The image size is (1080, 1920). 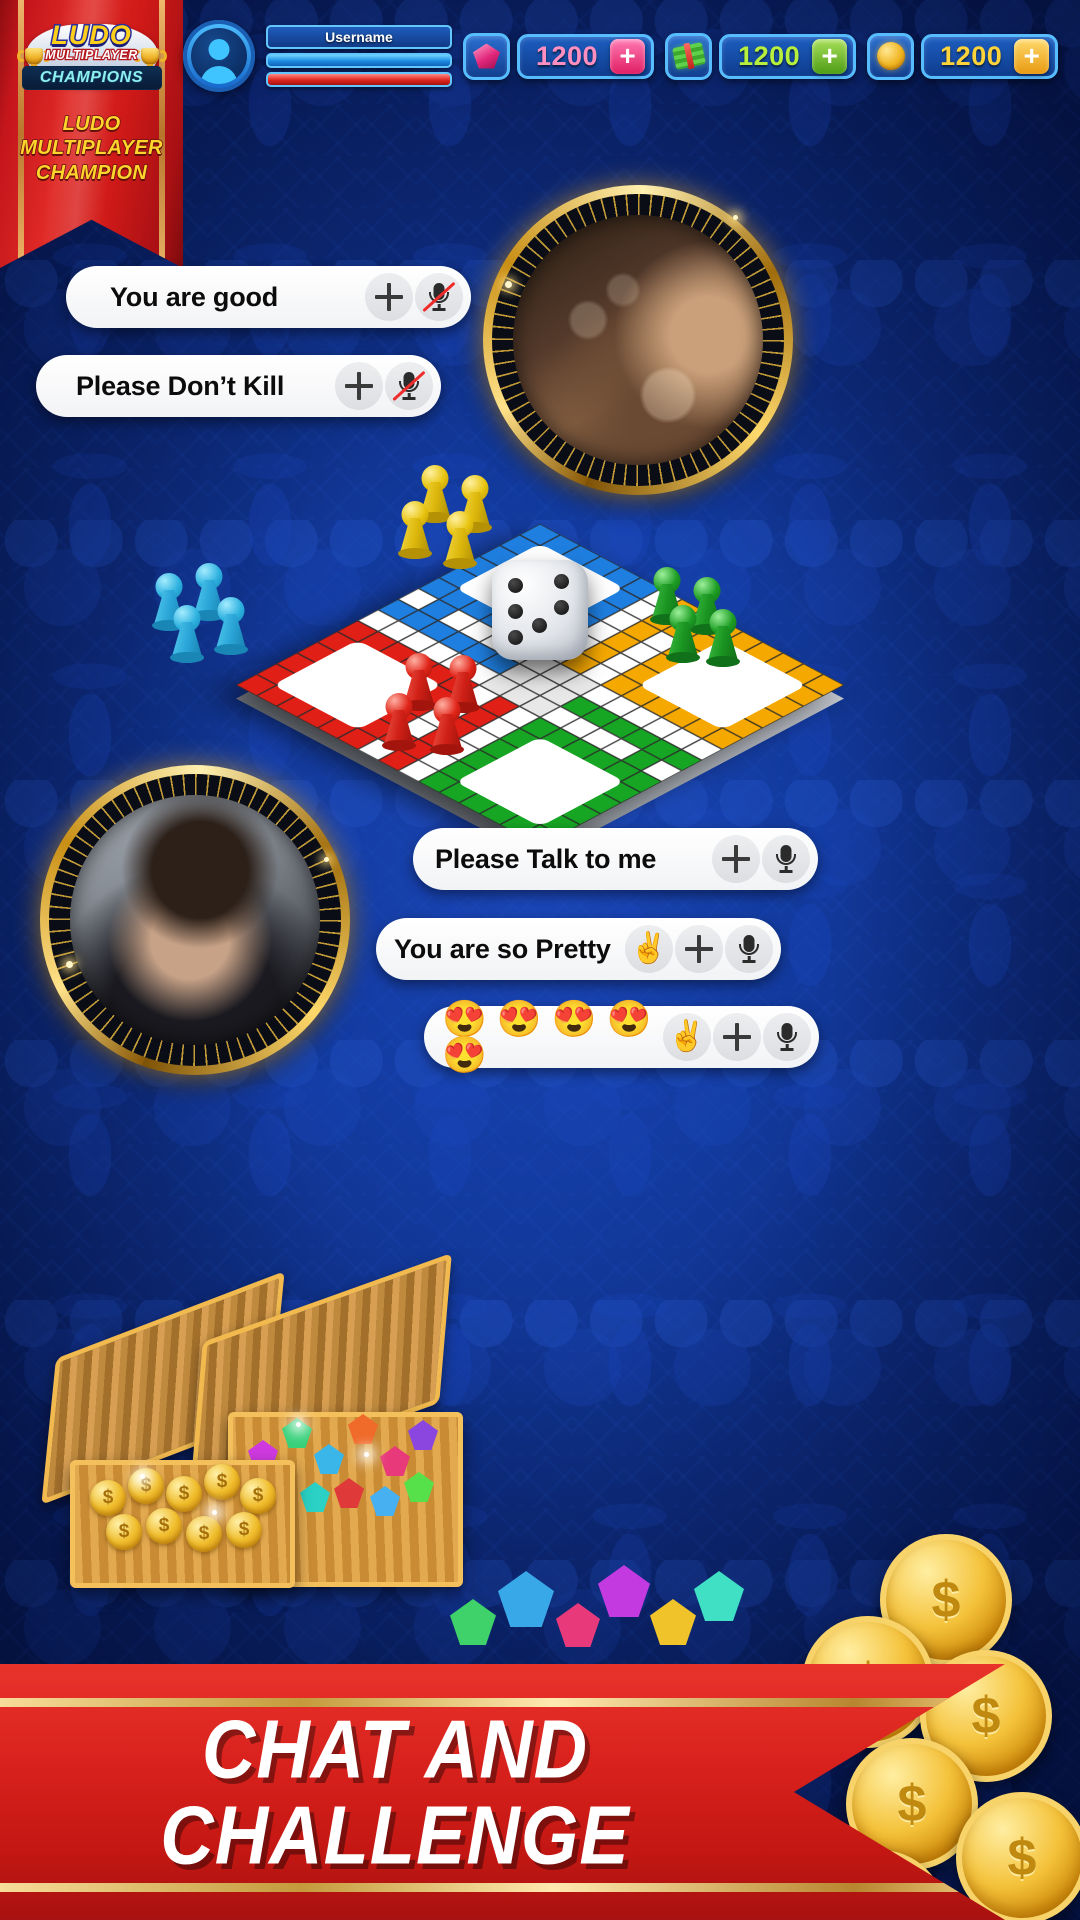 I want to click on gem-icon, so click(x=486, y=56).